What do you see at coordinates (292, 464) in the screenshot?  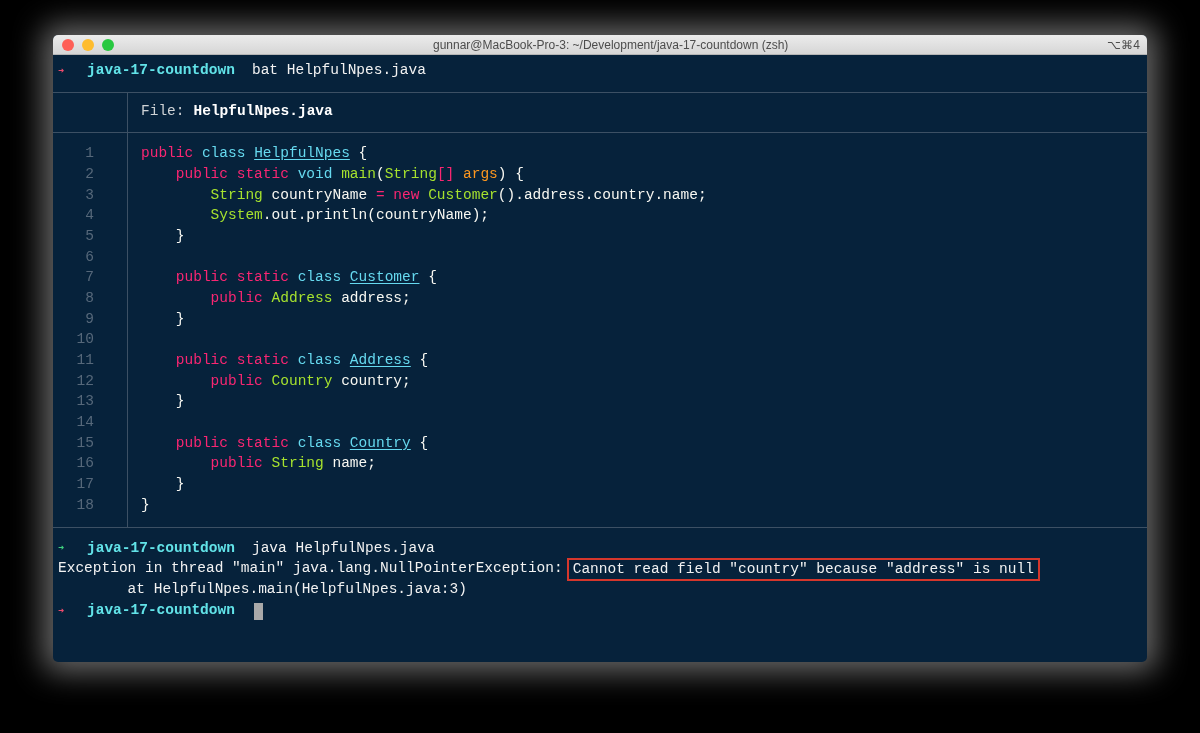 I see `code-line: public String name;` at bounding box center [292, 464].